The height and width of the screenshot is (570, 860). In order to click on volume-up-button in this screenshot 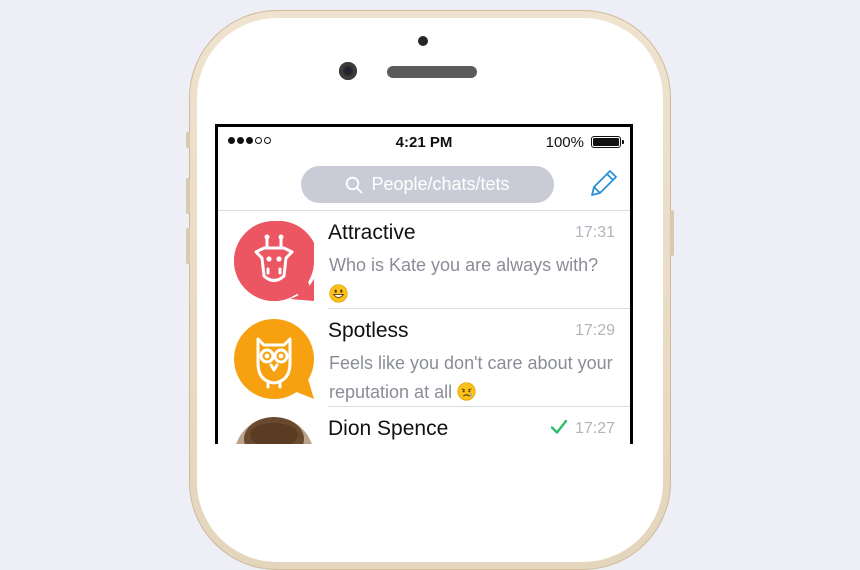, I will do `click(188, 196)`.